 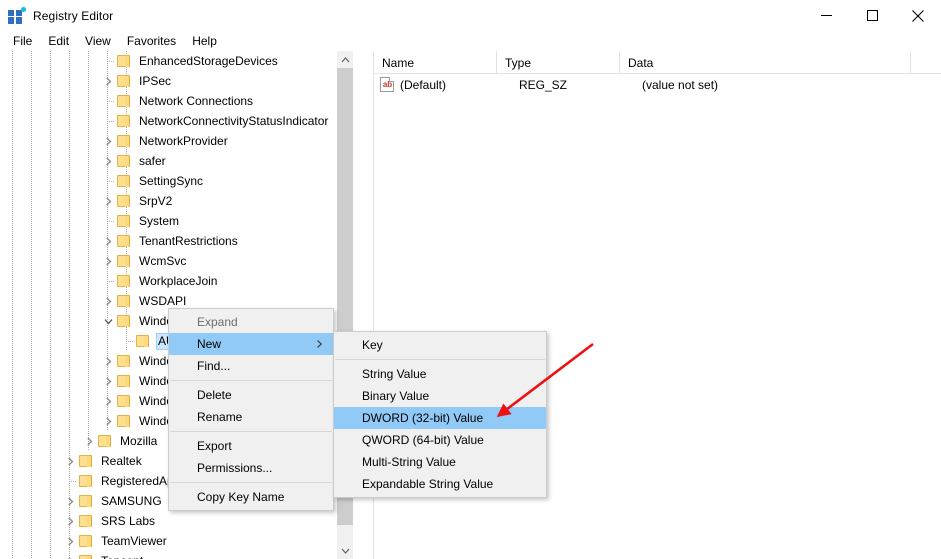 What do you see at coordinates (170, 121) in the screenshot?
I see `tree-item: NetworkConnectivityStatusIndicator` at bounding box center [170, 121].